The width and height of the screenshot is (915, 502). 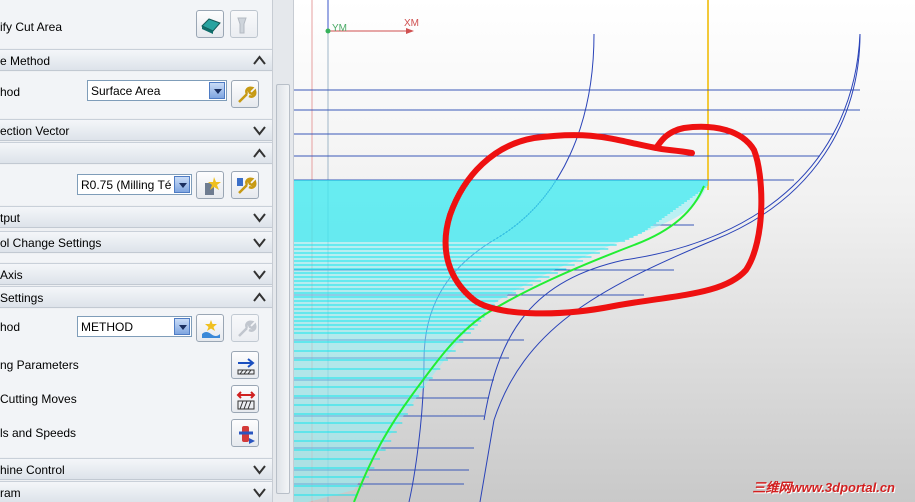 What do you see at coordinates (283, 289) in the screenshot?
I see `scrollbar-thumb` at bounding box center [283, 289].